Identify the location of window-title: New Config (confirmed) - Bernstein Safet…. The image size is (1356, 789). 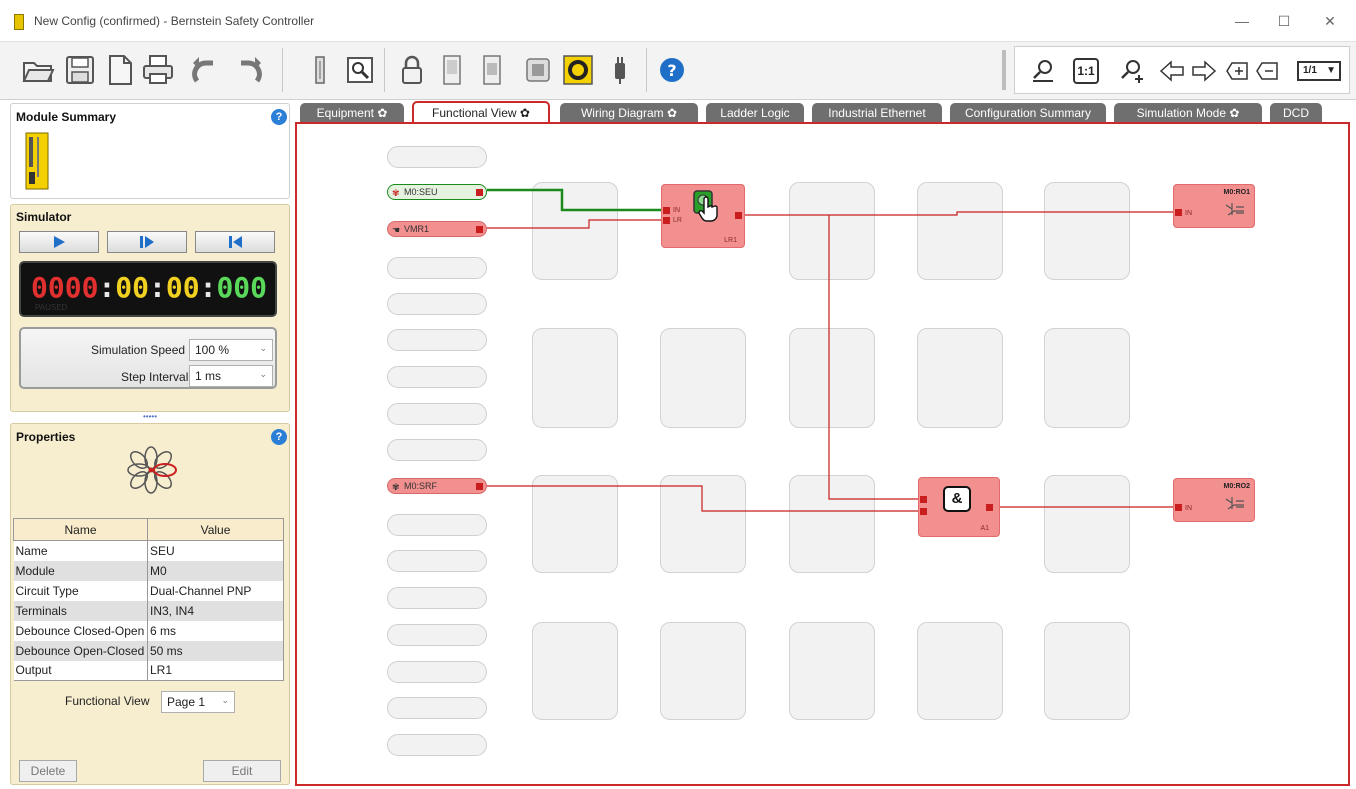
(174, 21).